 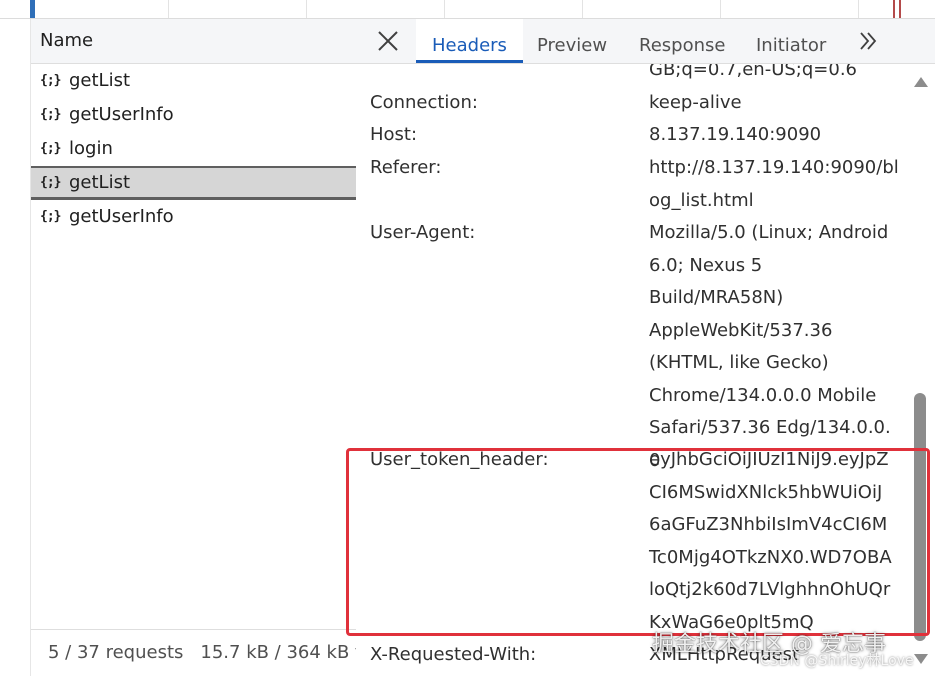 What do you see at coordinates (32, 9) in the screenshot?
I see `timeline-left-marker` at bounding box center [32, 9].